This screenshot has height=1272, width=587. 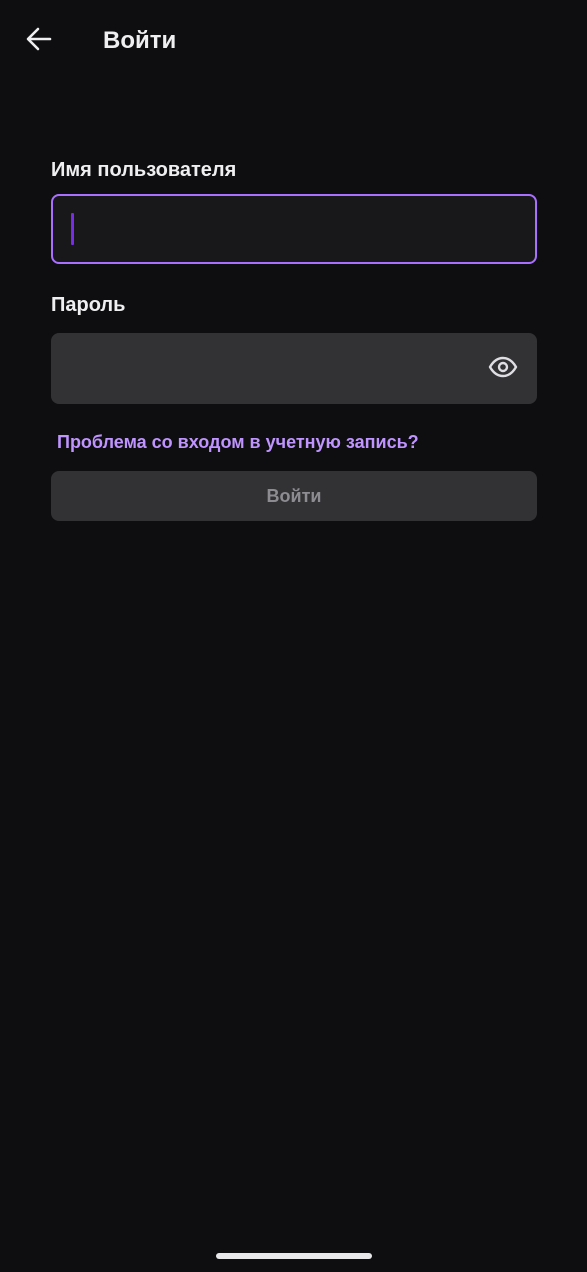 What do you see at coordinates (293, 40) in the screenshot?
I see `app-bar: Войти` at bounding box center [293, 40].